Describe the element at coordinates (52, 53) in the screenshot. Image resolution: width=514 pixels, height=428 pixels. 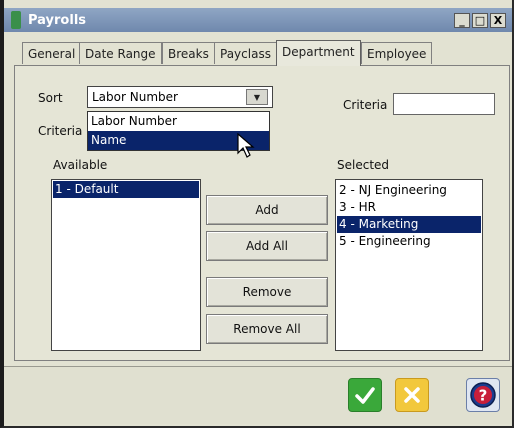
I see `tab-general: General` at that location.